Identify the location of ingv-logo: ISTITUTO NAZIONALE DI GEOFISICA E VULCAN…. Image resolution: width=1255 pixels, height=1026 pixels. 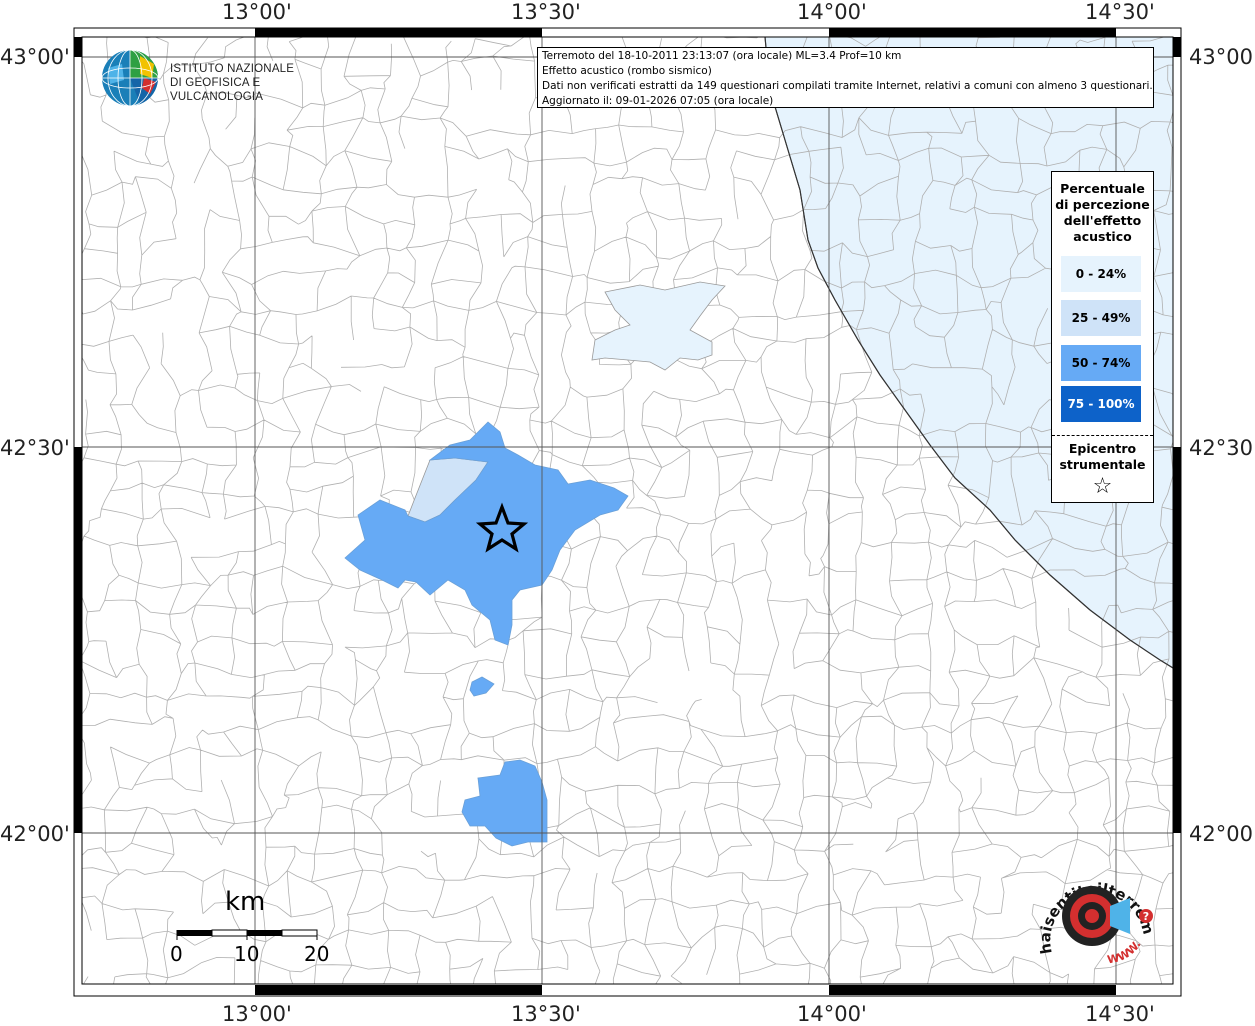
(215, 79).